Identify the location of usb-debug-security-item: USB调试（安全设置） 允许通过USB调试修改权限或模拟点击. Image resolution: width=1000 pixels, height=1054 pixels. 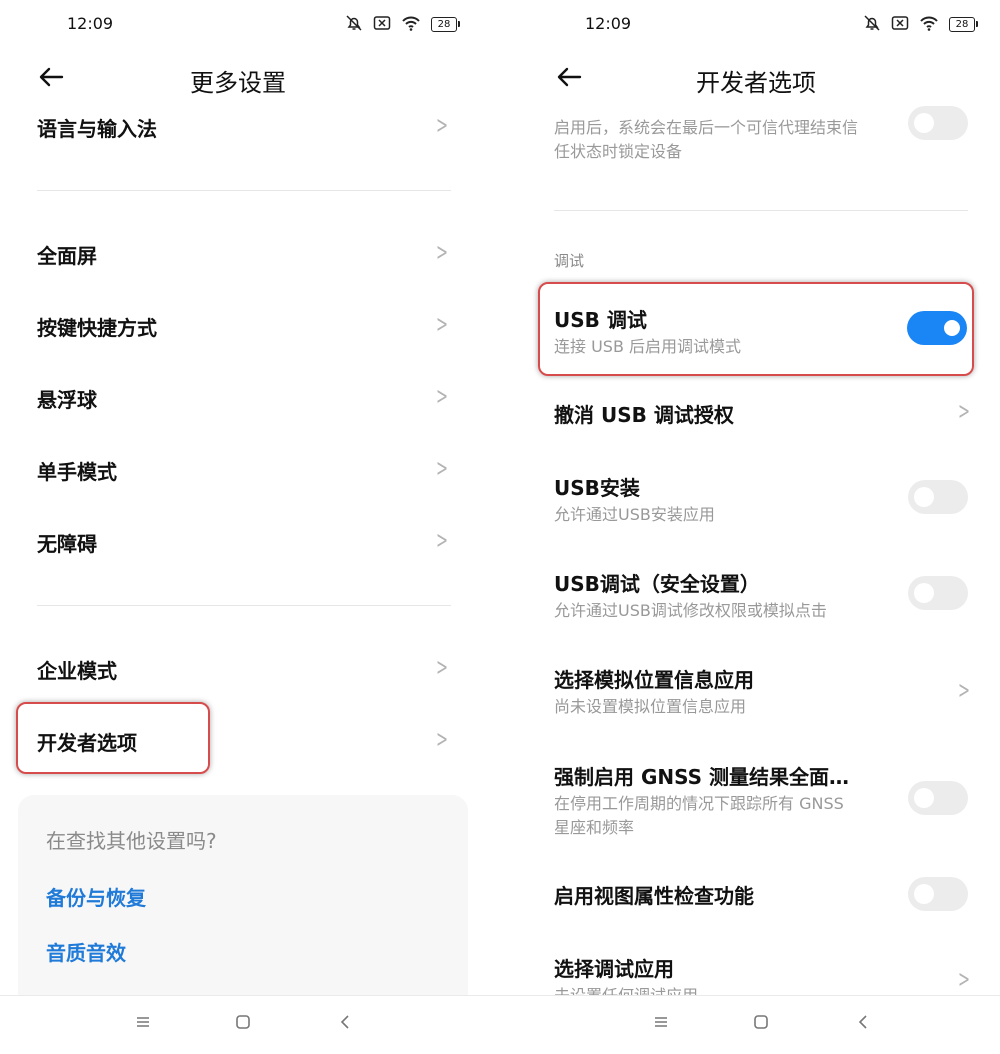
(724, 595).